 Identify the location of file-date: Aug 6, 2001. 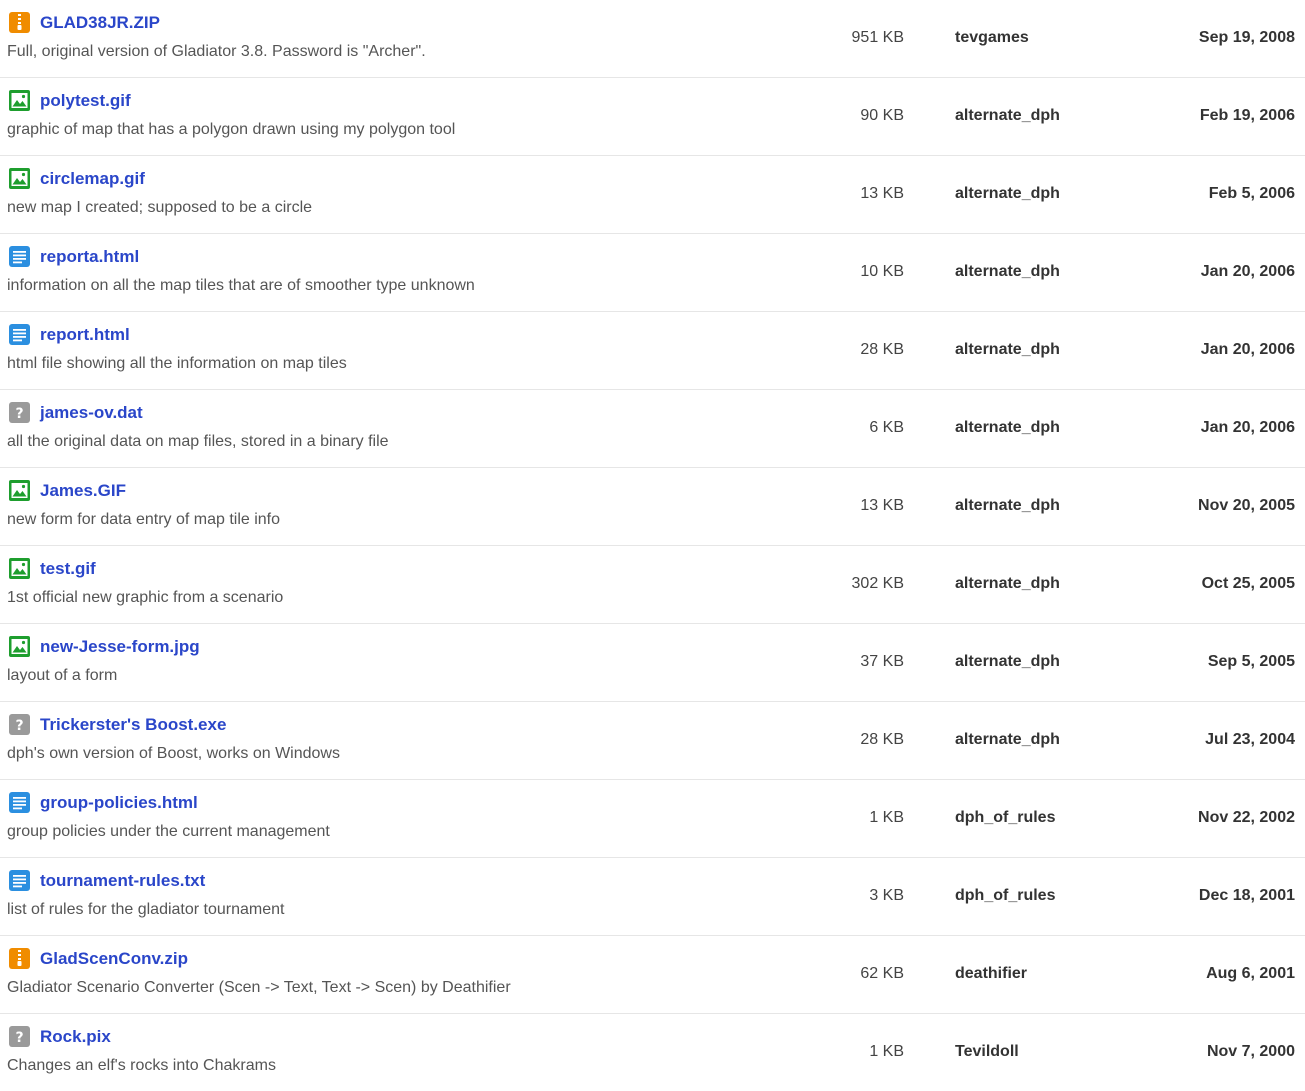
(1250, 973).